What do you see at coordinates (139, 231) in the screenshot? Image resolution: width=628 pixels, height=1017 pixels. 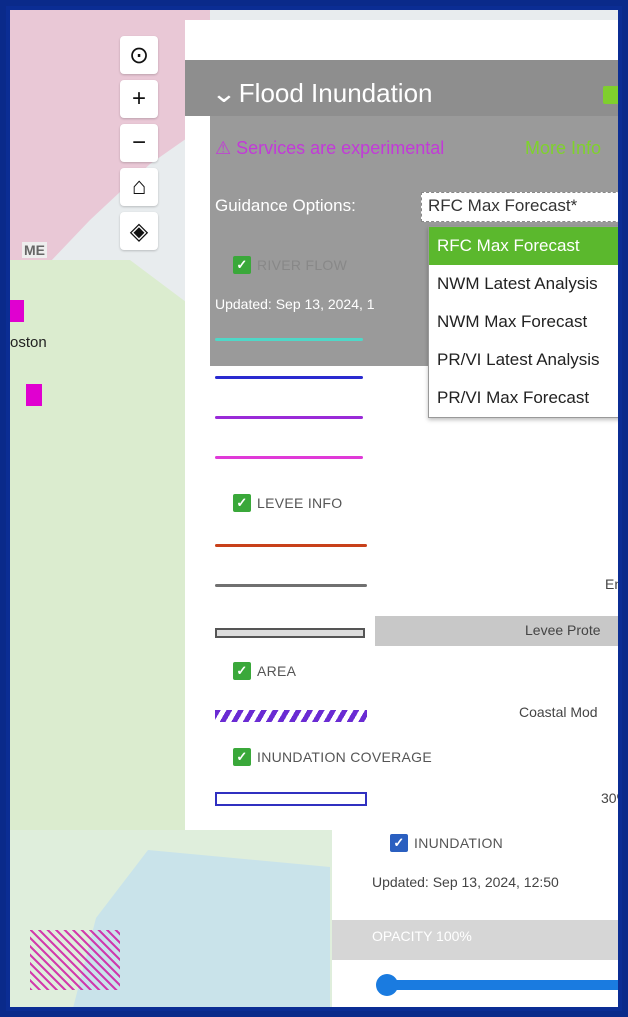 I see `layers-icon: ◈` at bounding box center [139, 231].